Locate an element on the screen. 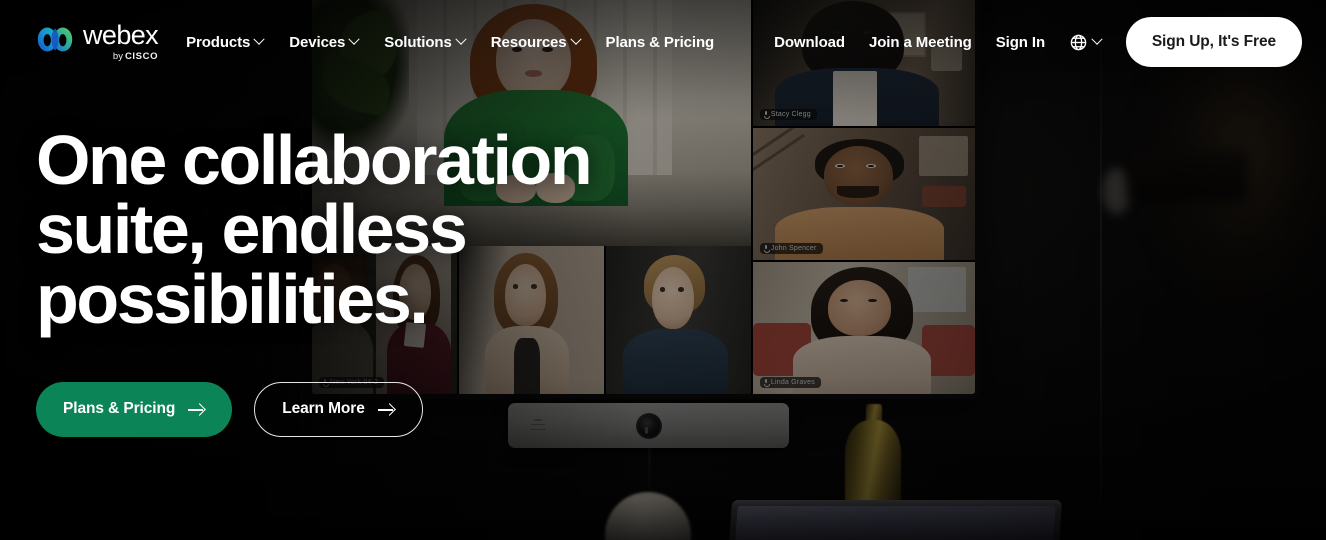 This screenshot has height=540, width=1326. webex-logo-icon is located at coordinates (55, 39).